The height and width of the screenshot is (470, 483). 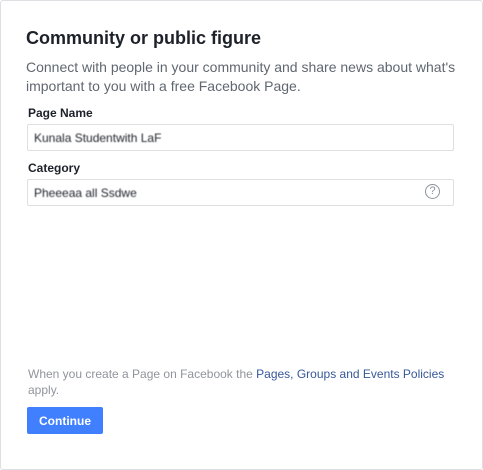 What do you see at coordinates (432, 191) in the screenshot?
I see `question-icon: ?` at bounding box center [432, 191].